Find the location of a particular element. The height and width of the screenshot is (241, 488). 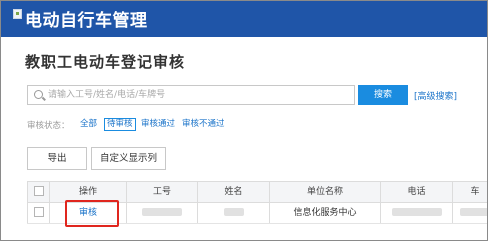

header-phone: 电话 is located at coordinates (416, 192).